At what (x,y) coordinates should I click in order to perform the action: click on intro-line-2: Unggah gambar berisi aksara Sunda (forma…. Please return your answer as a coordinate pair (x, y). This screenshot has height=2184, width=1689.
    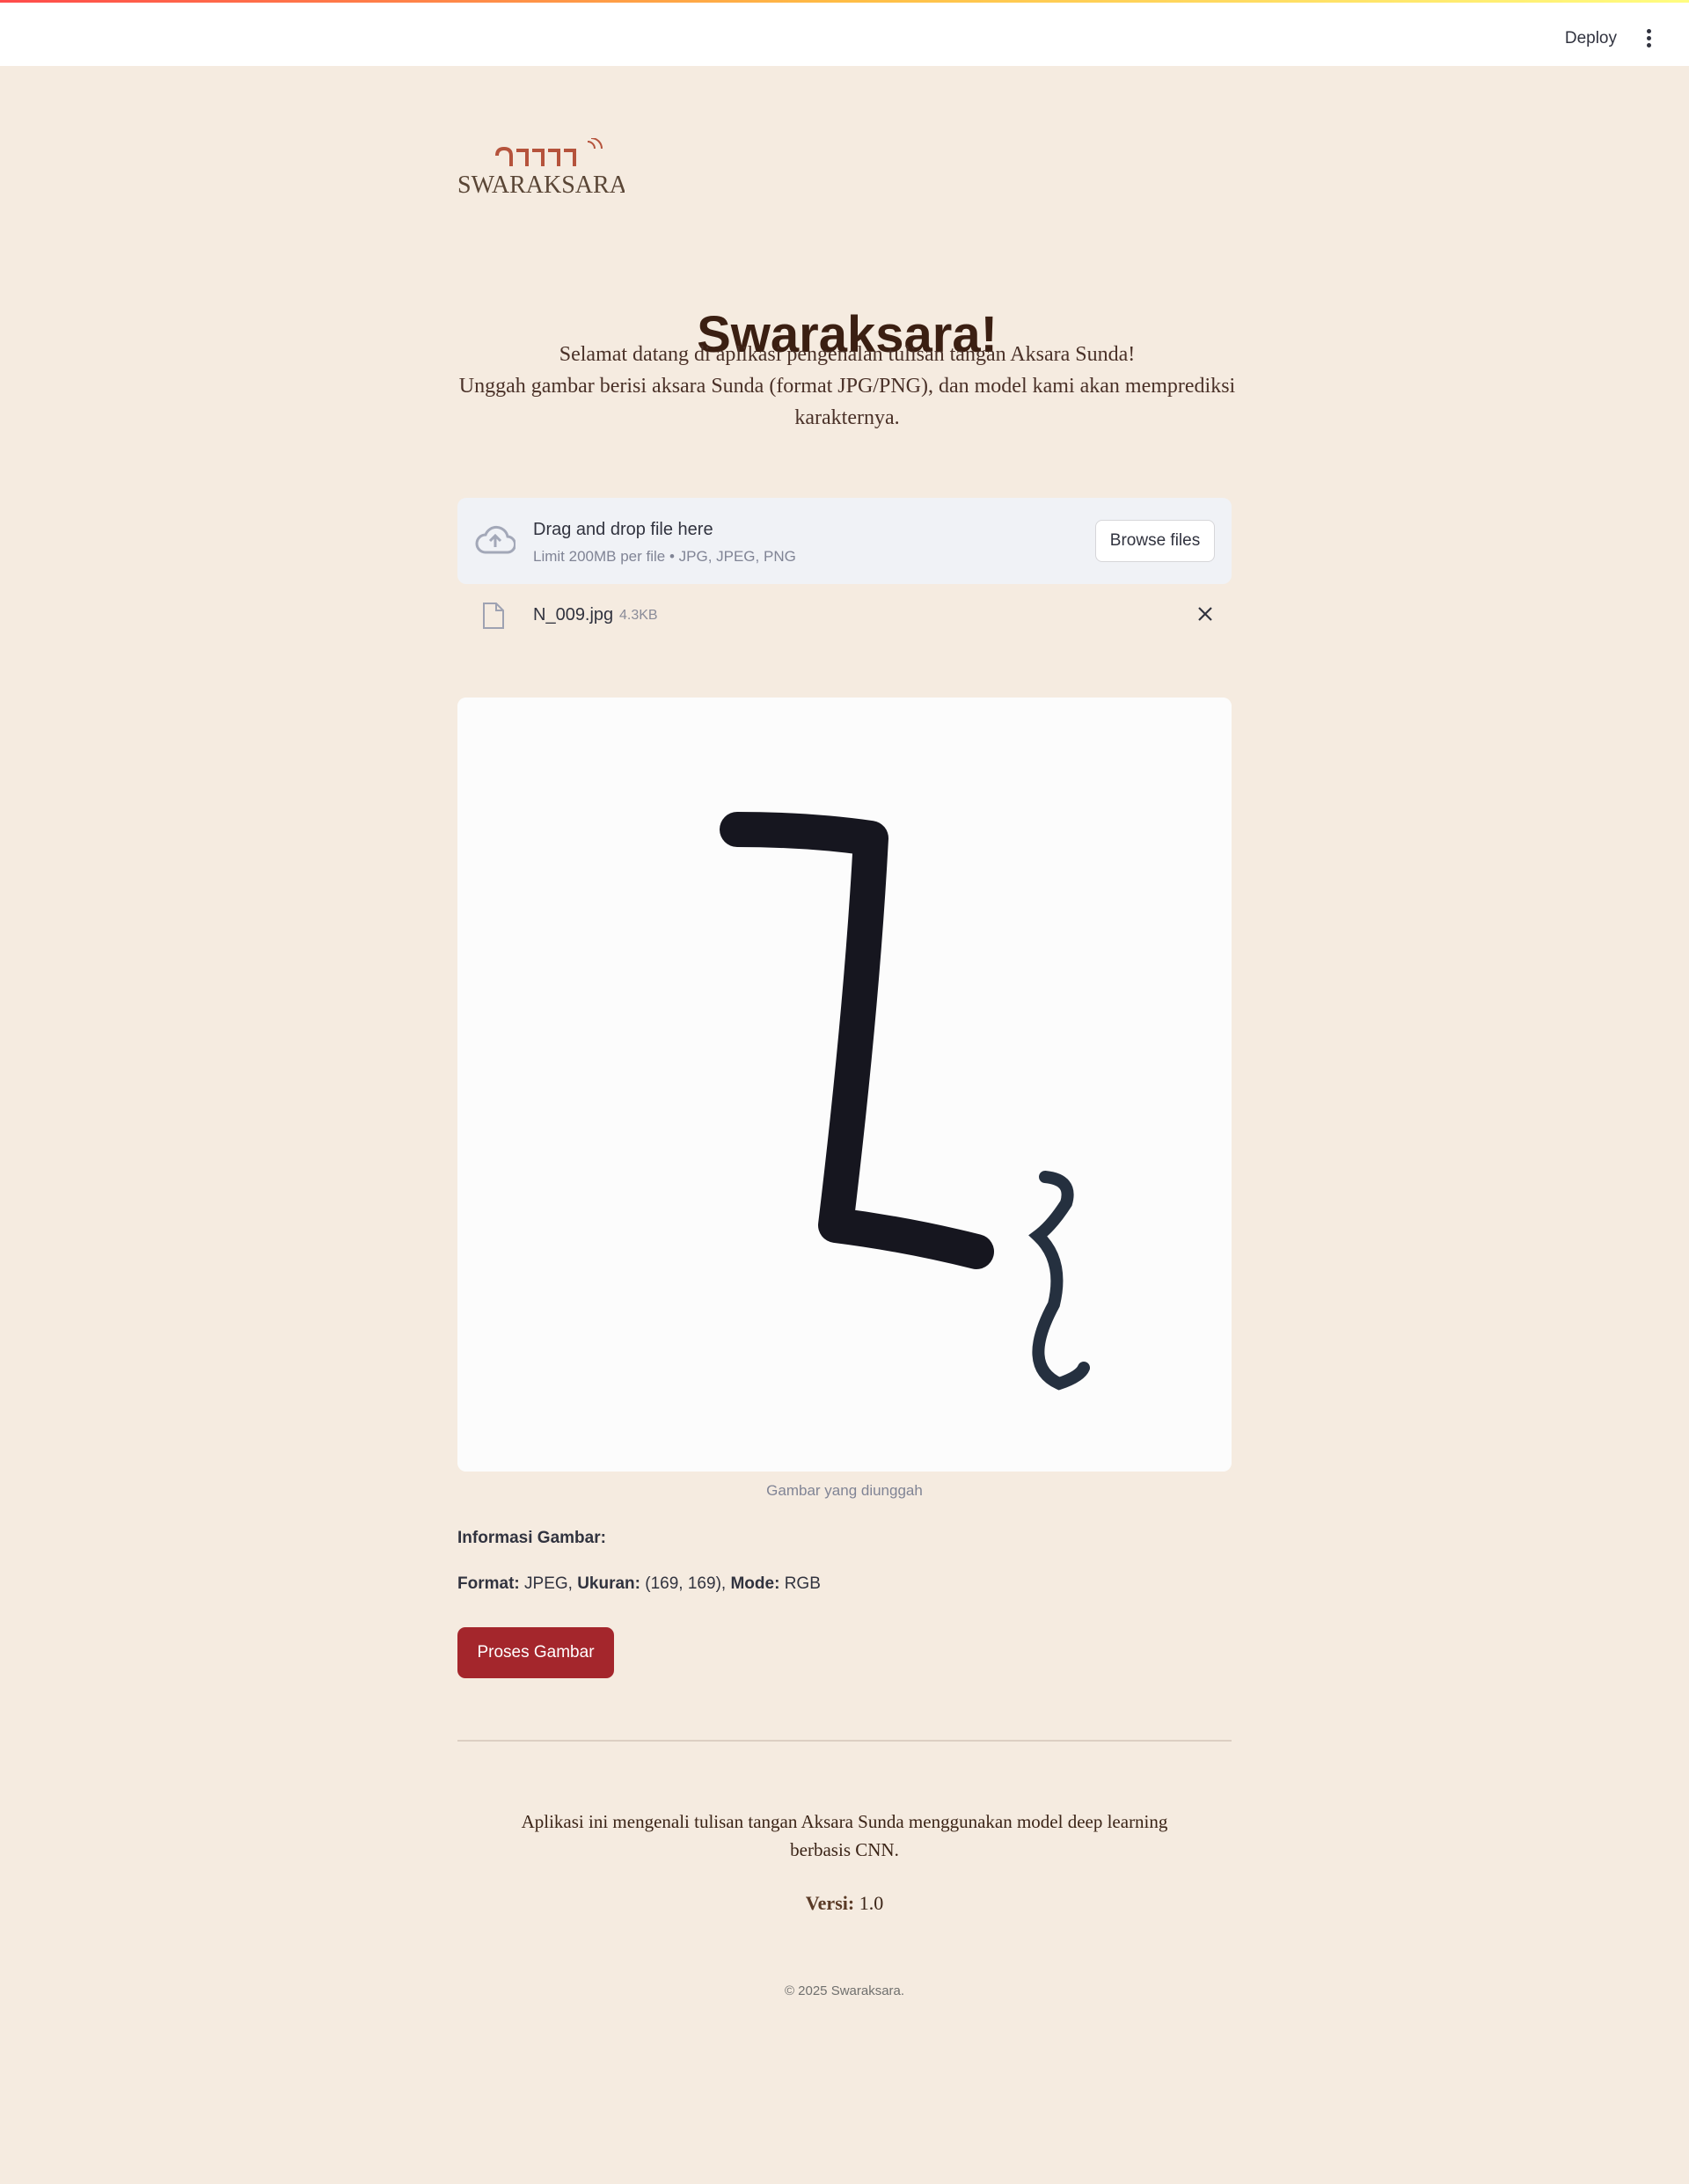
    Looking at the image, I should click on (847, 402).